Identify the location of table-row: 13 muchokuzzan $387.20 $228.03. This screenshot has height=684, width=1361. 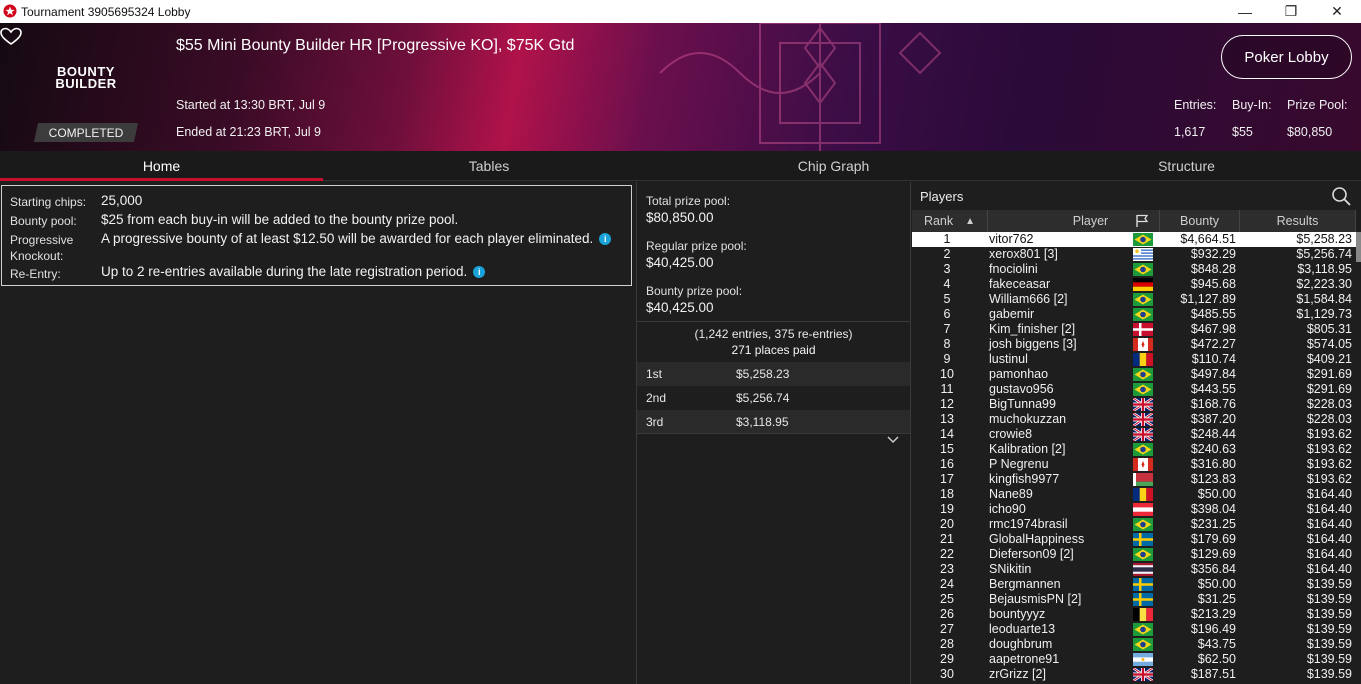
(1134, 419).